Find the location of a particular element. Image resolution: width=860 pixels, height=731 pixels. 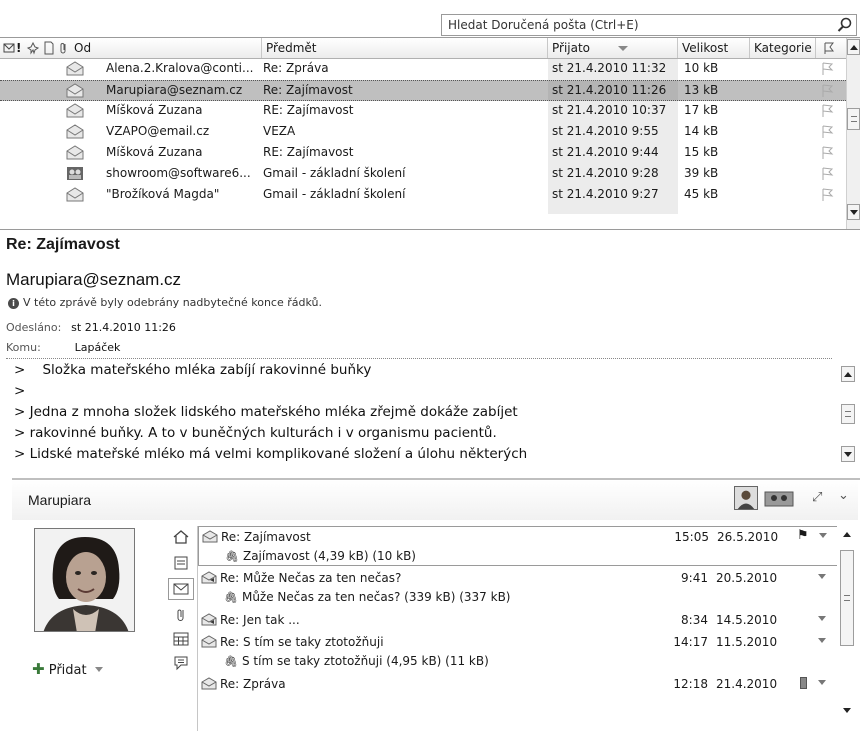

body-scroll-down-button is located at coordinates (848, 454).